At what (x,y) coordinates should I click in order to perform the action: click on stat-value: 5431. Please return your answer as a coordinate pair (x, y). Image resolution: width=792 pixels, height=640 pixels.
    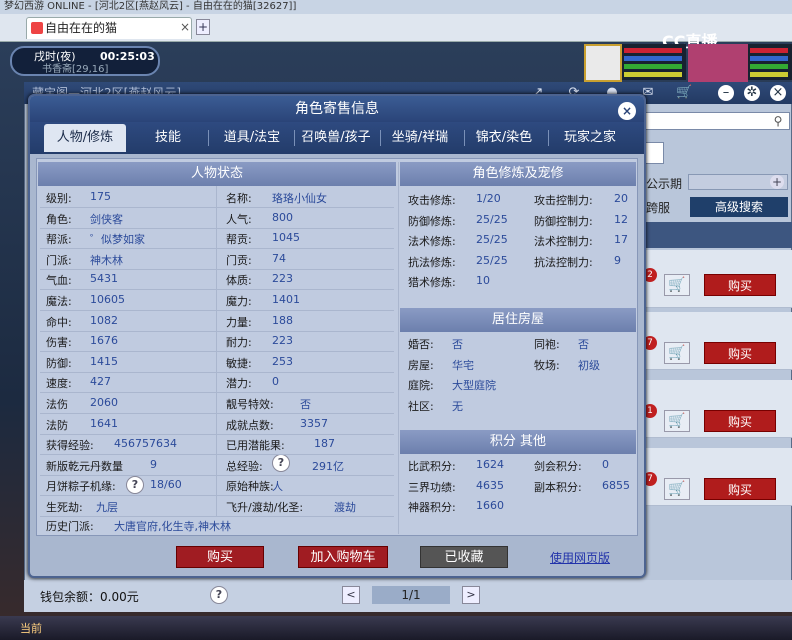
    Looking at the image, I should click on (104, 279).